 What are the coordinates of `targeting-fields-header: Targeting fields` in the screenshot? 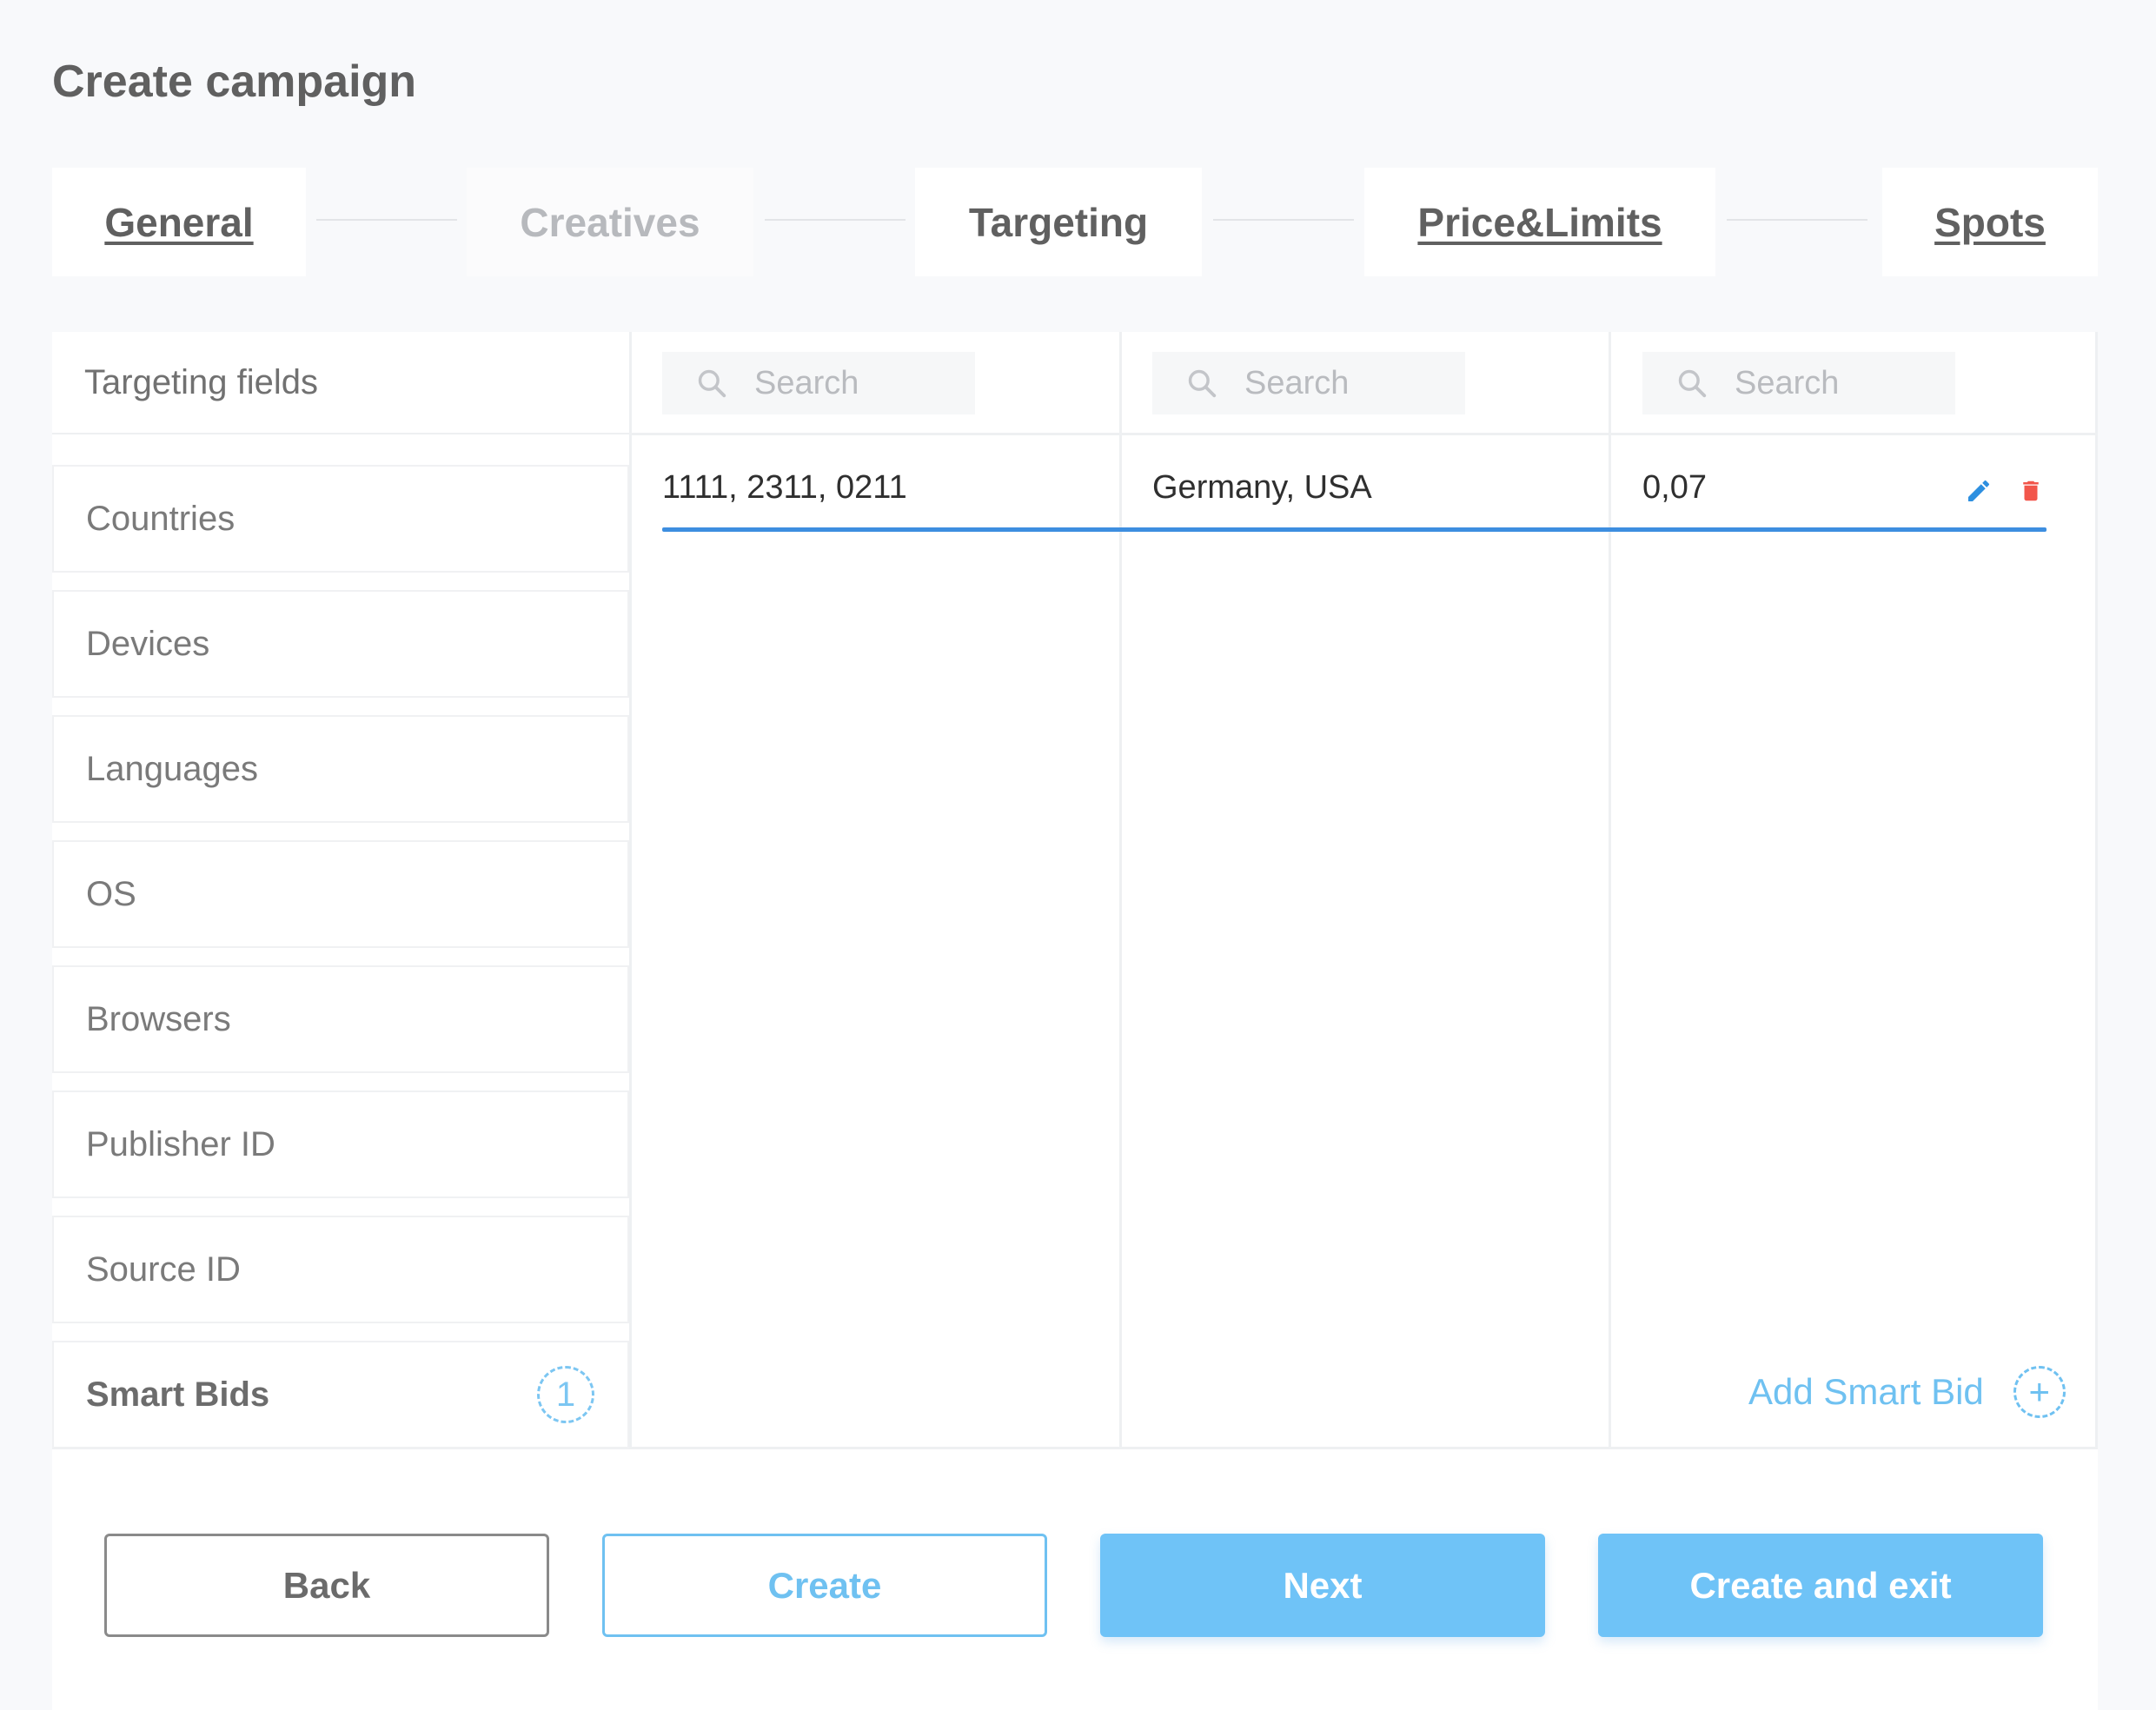 It's located at (340, 383).